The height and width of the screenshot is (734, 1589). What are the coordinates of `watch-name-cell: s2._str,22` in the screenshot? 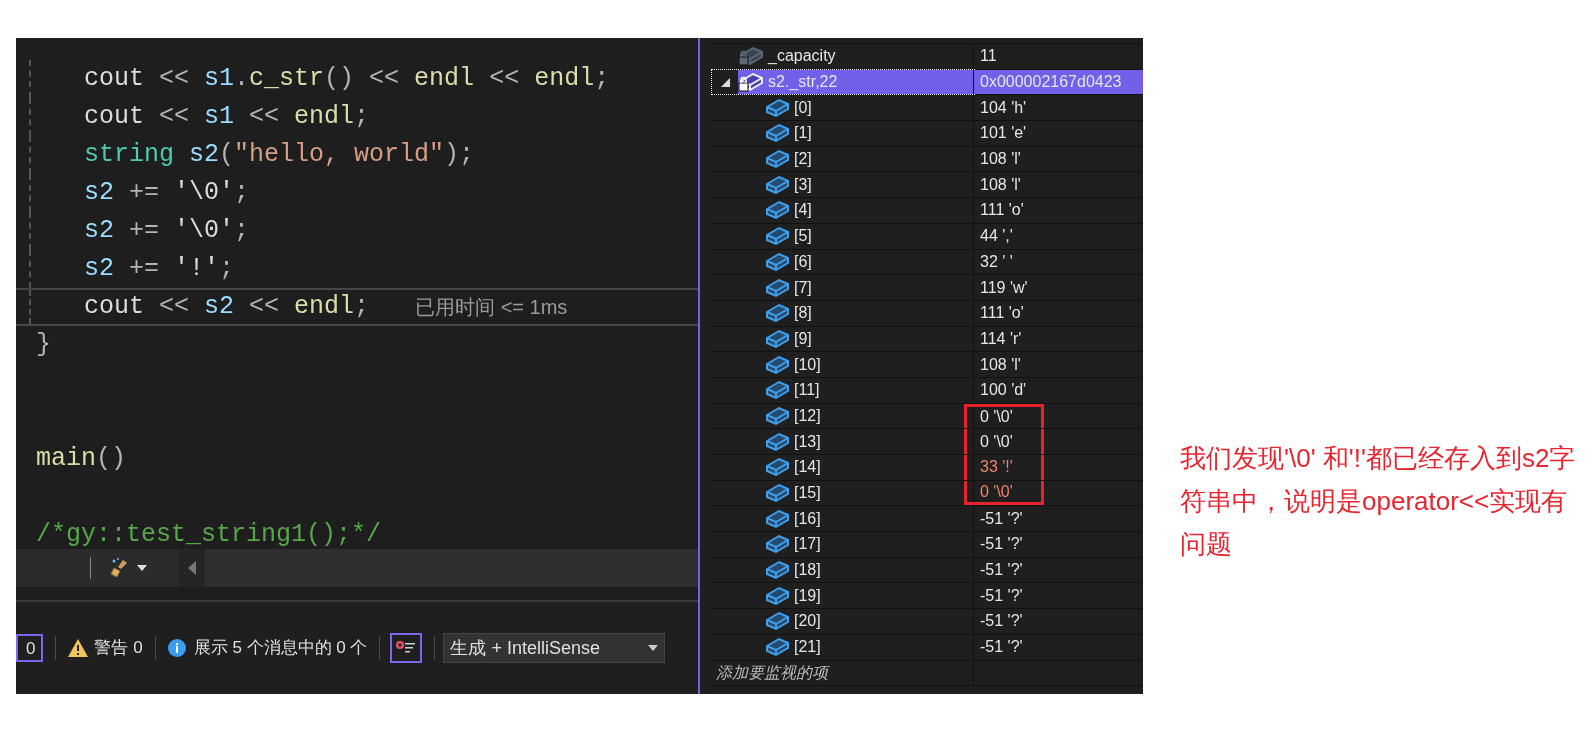 It's located at (855, 82).